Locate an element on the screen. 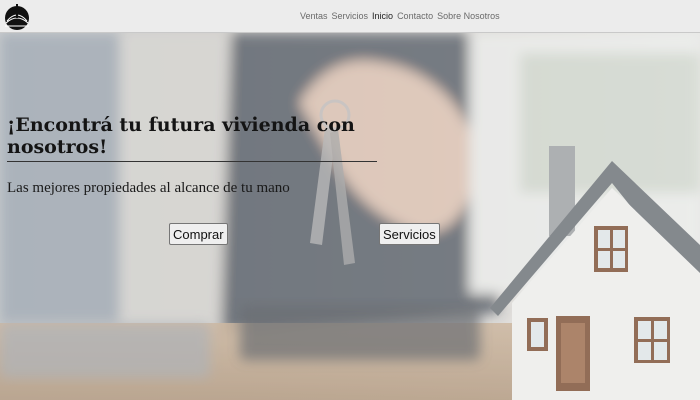 The height and width of the screenshot is (400, 700). nav-item-contacto: Contacto is located at coordinates (415, 16).